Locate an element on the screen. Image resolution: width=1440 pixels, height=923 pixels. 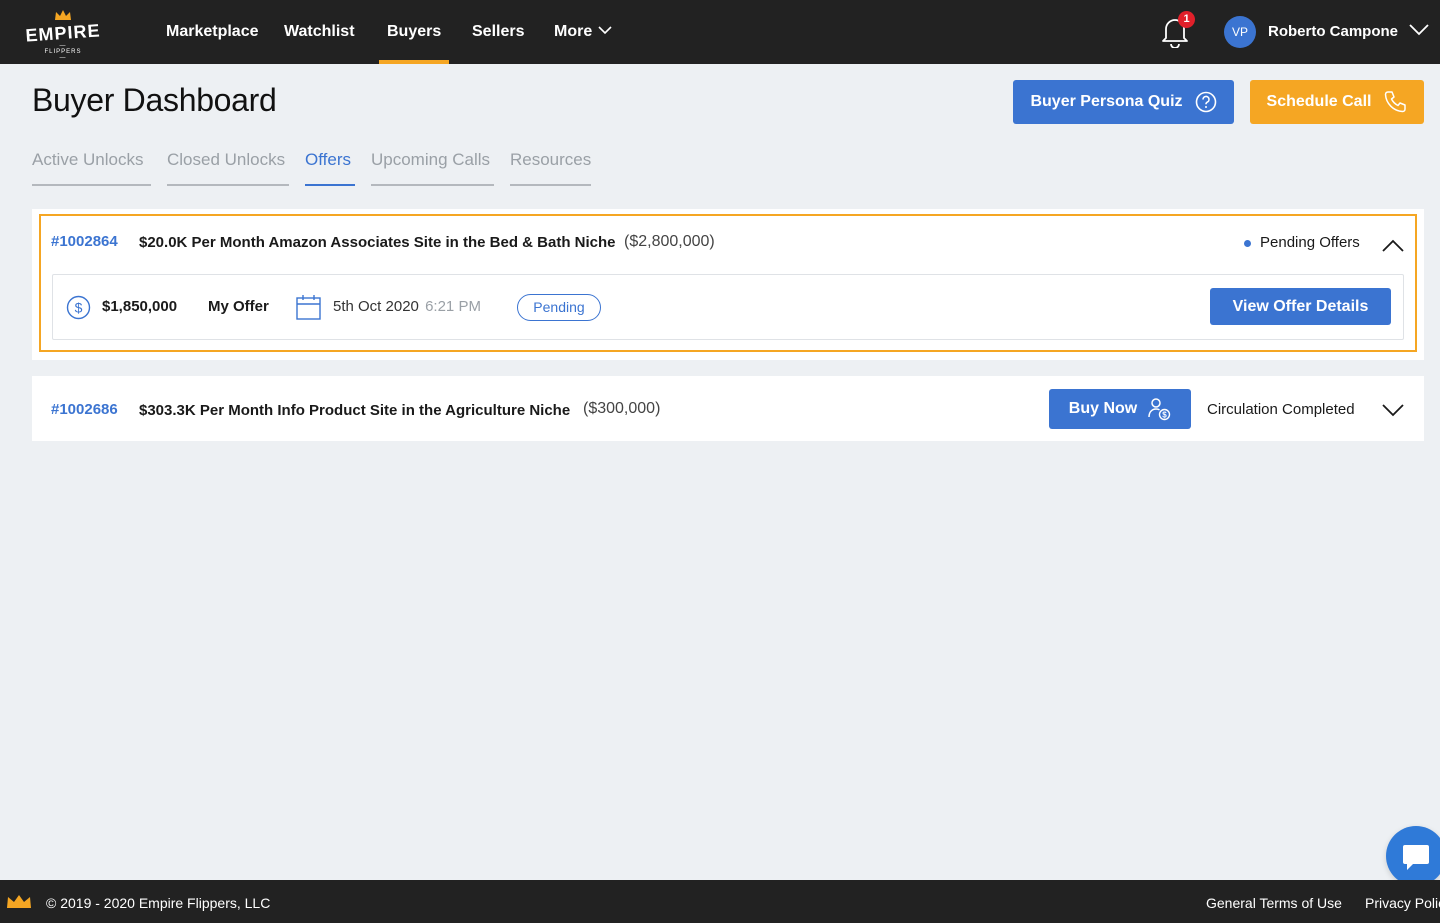
live-chat-button is located at coordinates (1413, 856).